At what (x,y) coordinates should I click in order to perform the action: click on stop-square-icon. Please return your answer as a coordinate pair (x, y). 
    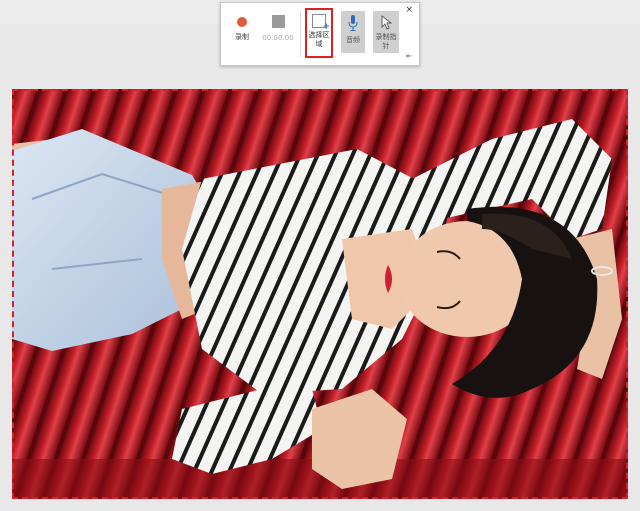
    Looking at the image, I should click on (278, 21).